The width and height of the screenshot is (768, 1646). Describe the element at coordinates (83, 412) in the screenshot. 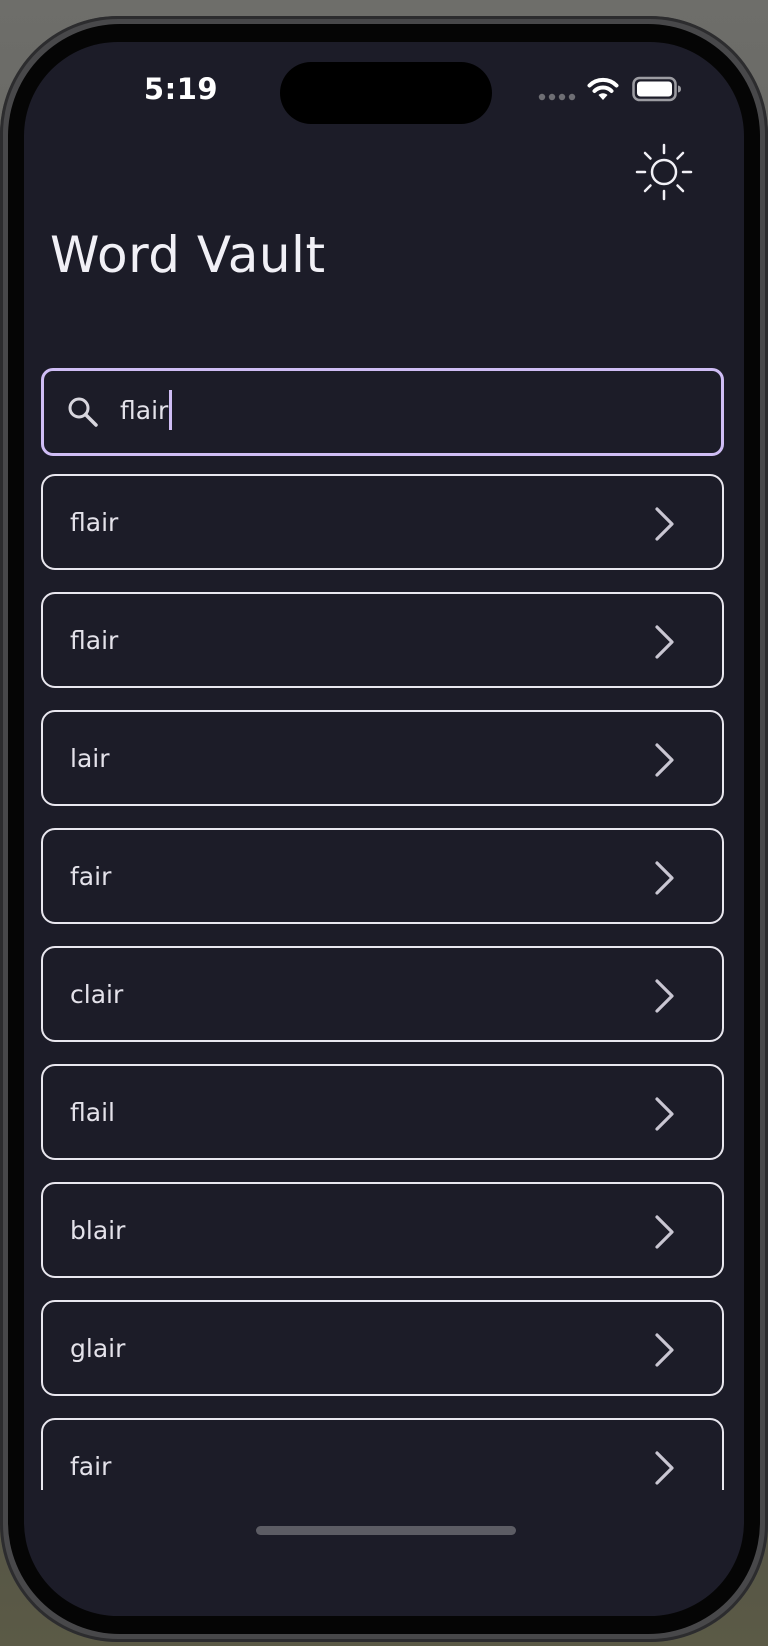

I see `search-icon` at that location.